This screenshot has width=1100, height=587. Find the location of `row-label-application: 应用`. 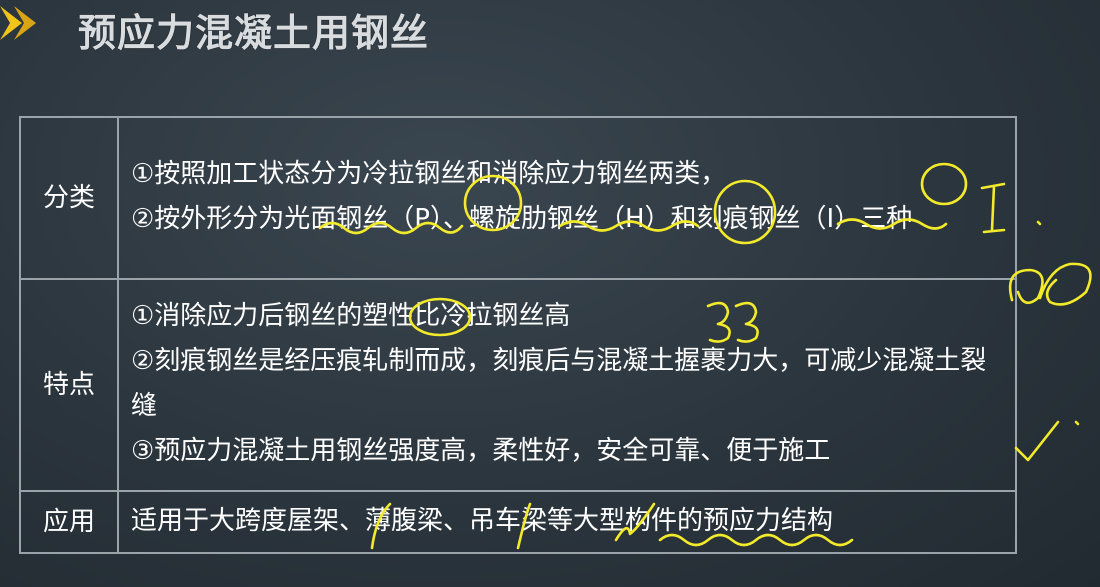

row-label-application: 应用 is located at coordinates (69, 522).